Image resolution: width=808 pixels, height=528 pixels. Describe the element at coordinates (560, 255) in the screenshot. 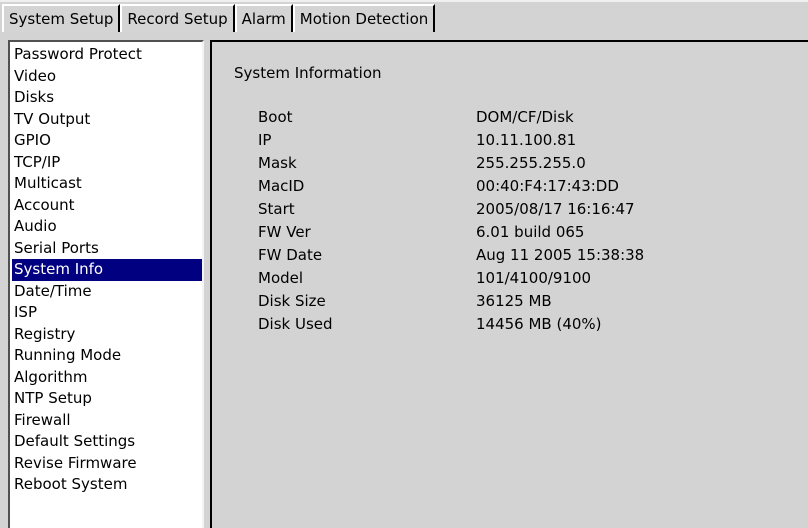

I see `info-value: Aug 11 2005 15:38:38` at that location.